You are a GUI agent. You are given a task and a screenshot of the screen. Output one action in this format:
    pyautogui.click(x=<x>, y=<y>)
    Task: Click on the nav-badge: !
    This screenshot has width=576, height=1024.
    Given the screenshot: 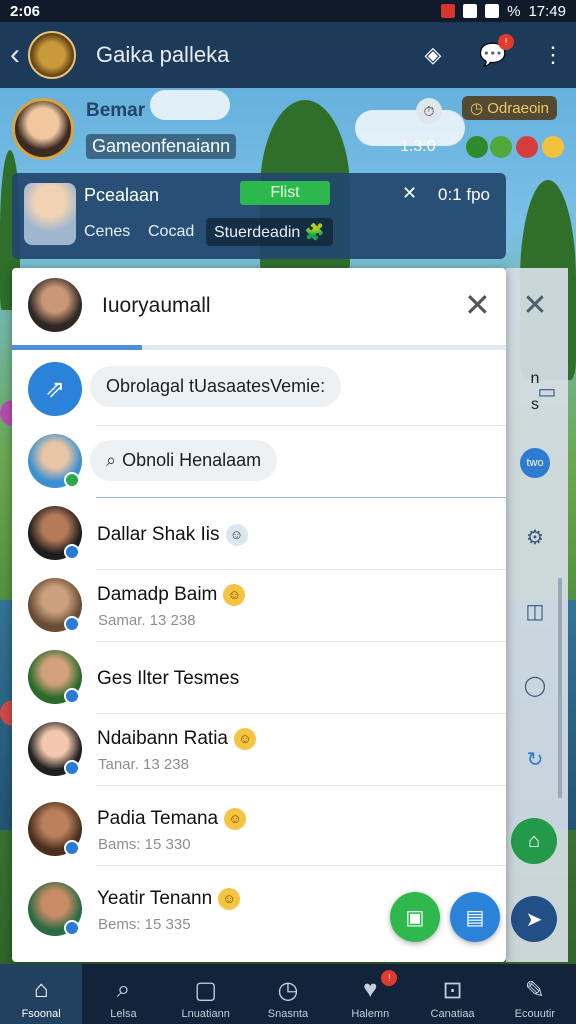 What is the action you would take?
    pyautogui.click(x=389, y=978)
    